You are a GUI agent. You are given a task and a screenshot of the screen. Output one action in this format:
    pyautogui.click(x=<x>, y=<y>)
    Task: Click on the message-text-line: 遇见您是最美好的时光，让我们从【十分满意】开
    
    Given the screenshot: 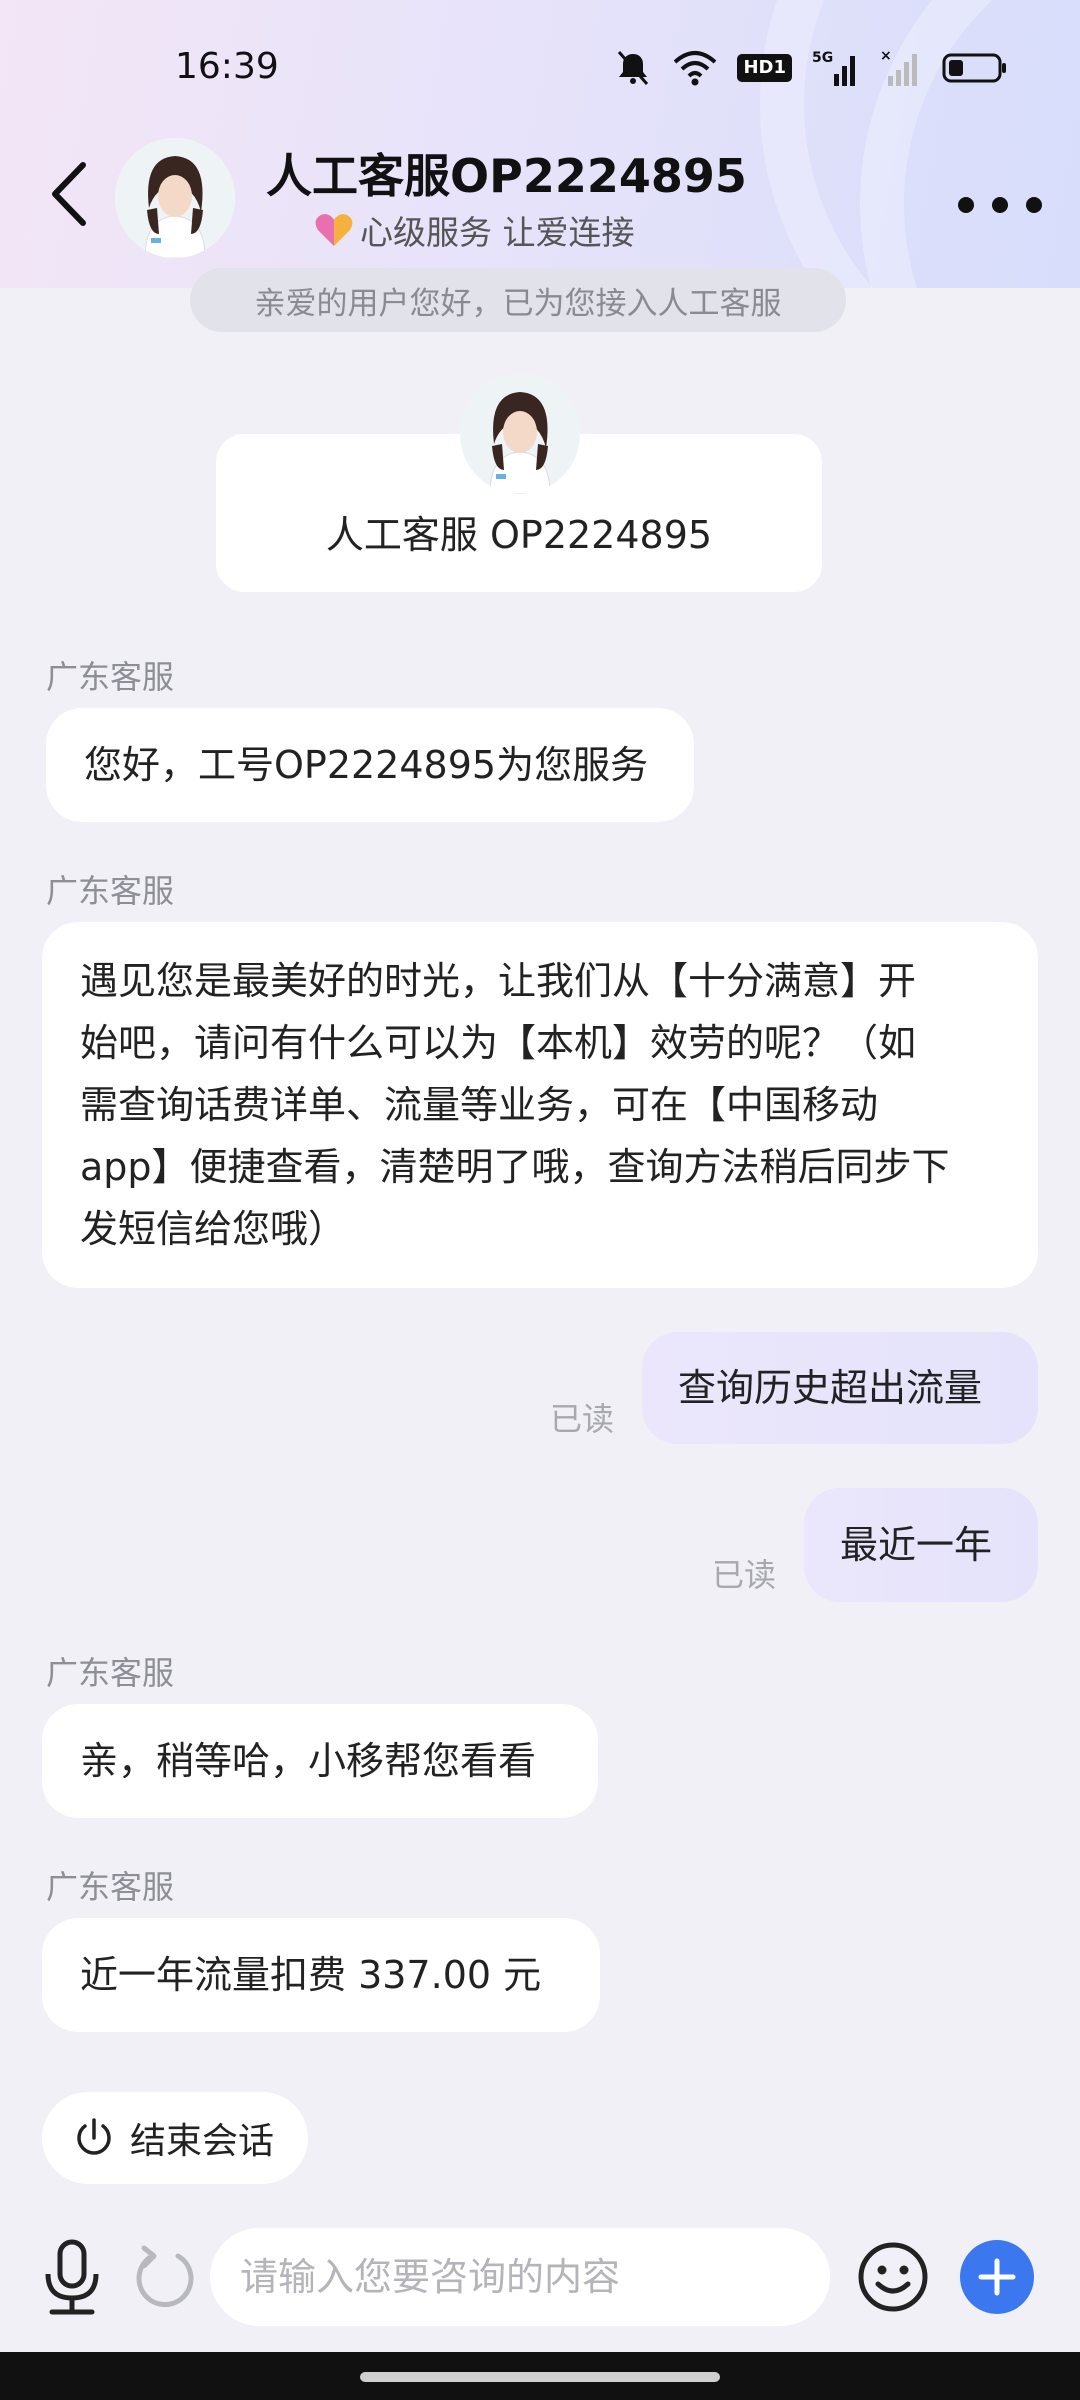 What is the action you would take?
    pyautogui.click(x=498, y=981)
    